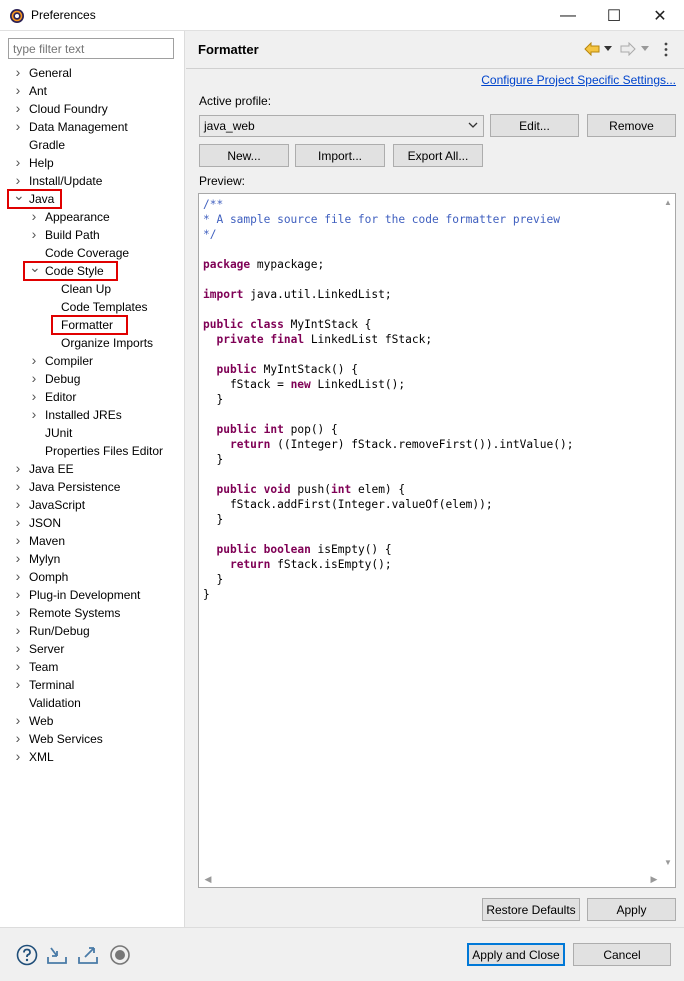  What do you see at coordinates (92, 235) in the screenshot?
I see `tree-item: › Build Path` at bounding box center [92, 235].